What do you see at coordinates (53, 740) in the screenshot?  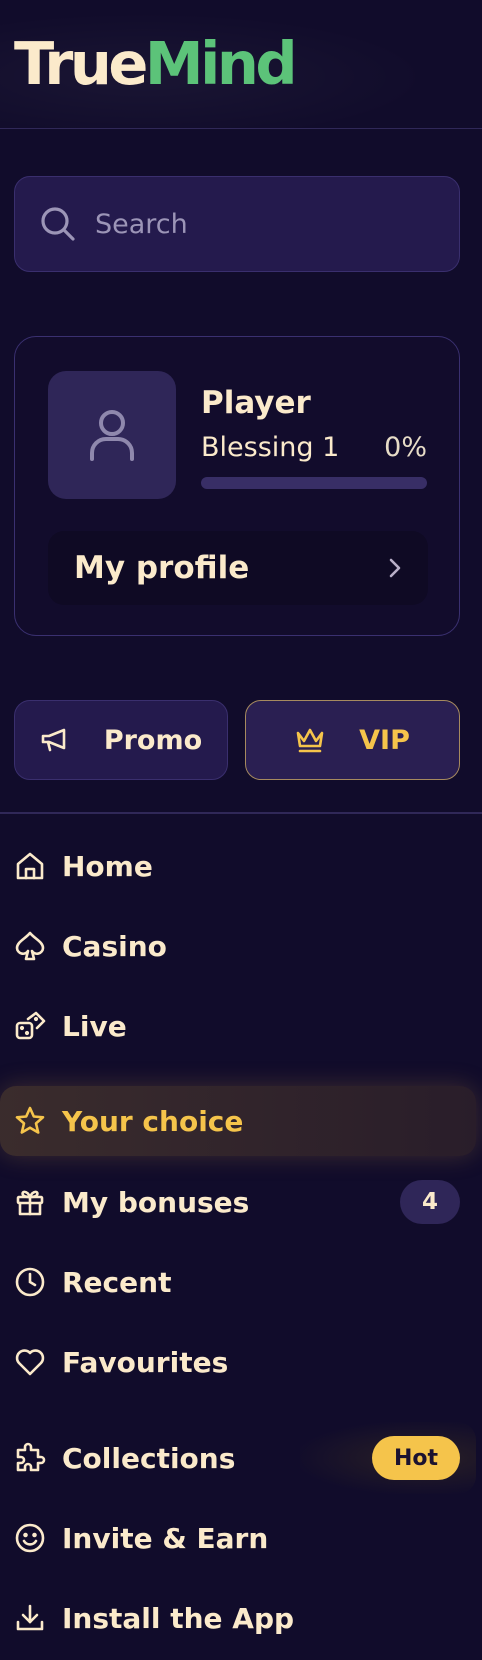 I see `megaphone-icon` at bounding box center [53, 740].